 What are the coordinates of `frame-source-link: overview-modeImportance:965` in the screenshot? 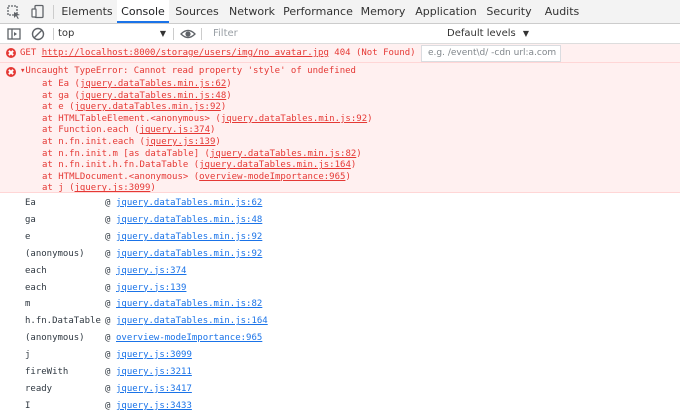 It's located at (272, 177).